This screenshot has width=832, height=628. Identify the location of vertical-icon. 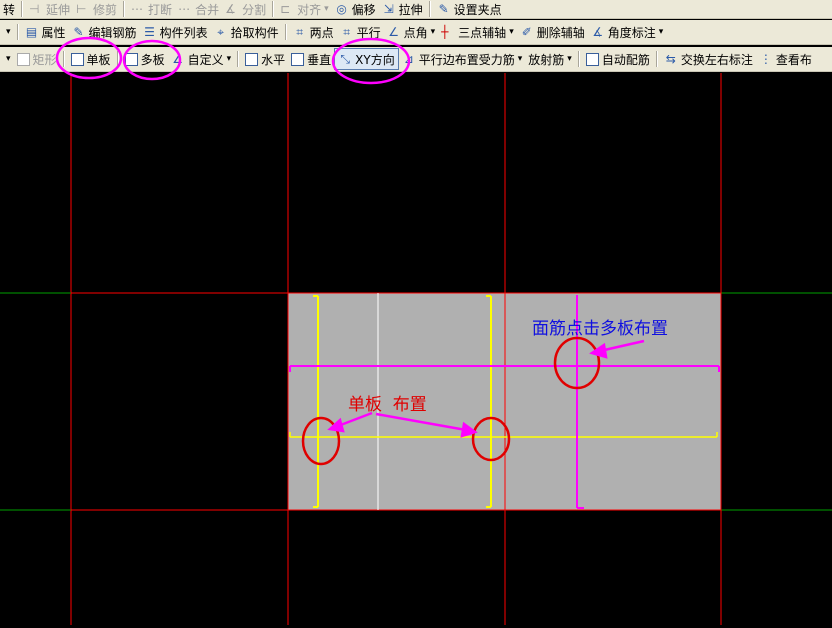
(298, 59).